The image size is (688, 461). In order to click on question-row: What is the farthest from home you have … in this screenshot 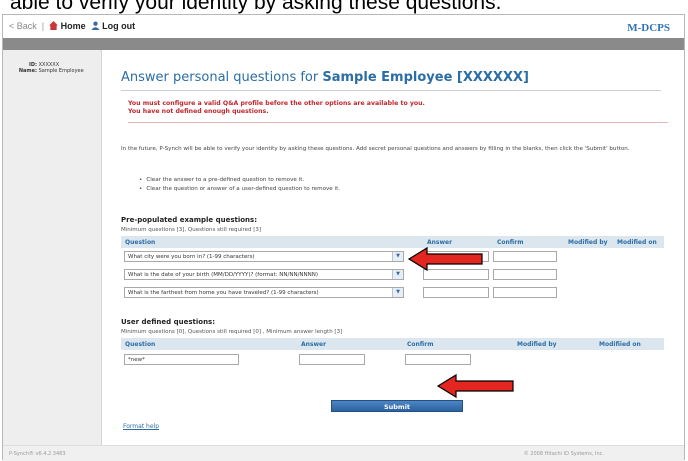, I will do `click(392, 293)`.